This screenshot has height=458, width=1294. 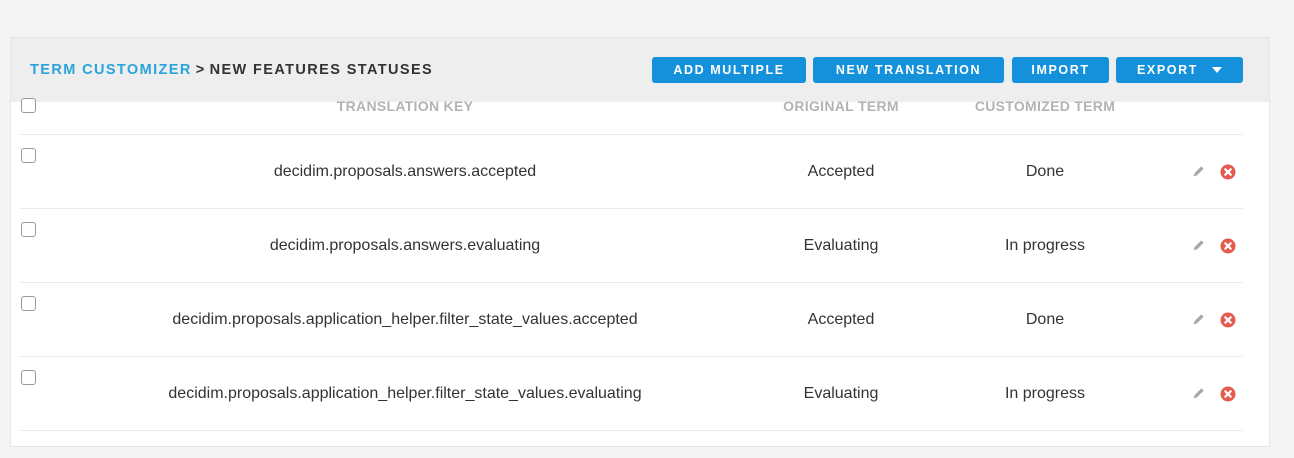 What do you see at coordinates (1060, 70) in the screenshot?
I see `import-button: IMPORT` at bounding box center [1060, 70].